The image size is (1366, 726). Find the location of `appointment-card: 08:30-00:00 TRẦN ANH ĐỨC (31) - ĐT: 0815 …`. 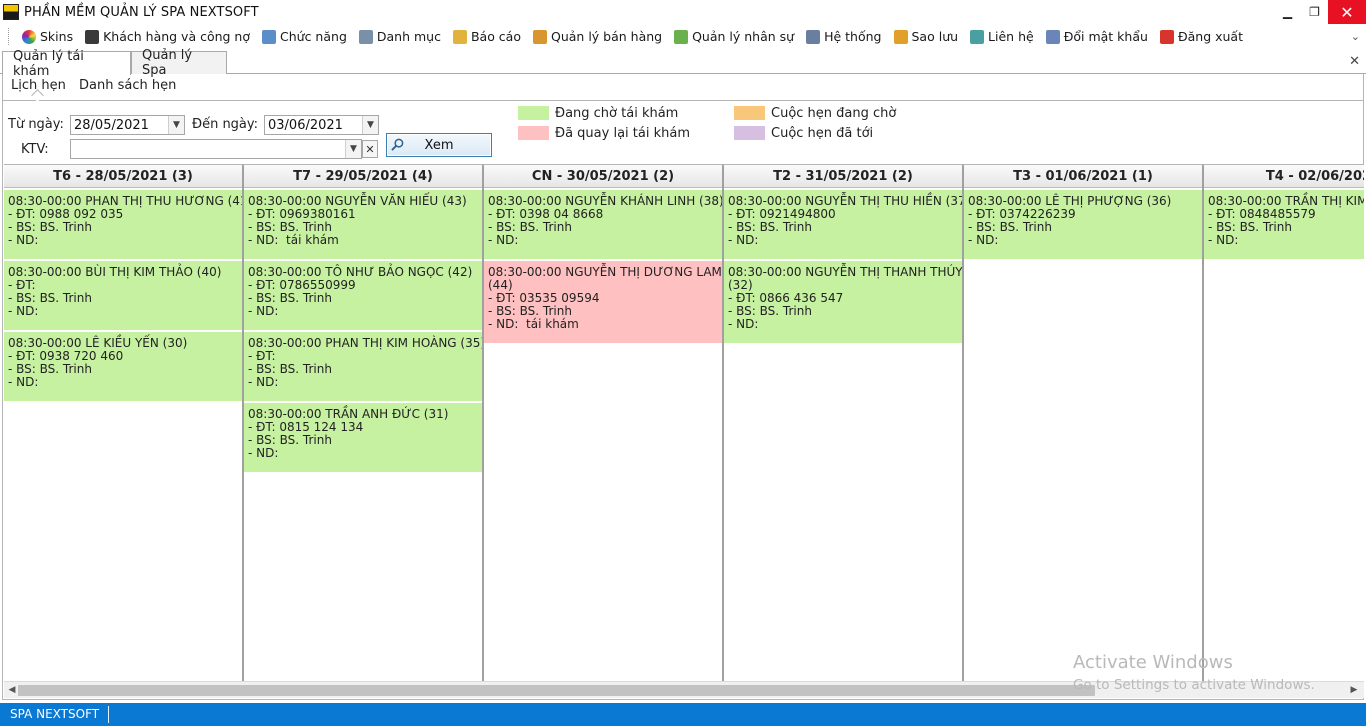

appointment-card: 08:30-00:00 TRẦN ANH ĐỨC (31) - ĐT: 0815 … is located at coordinates (363, 437).